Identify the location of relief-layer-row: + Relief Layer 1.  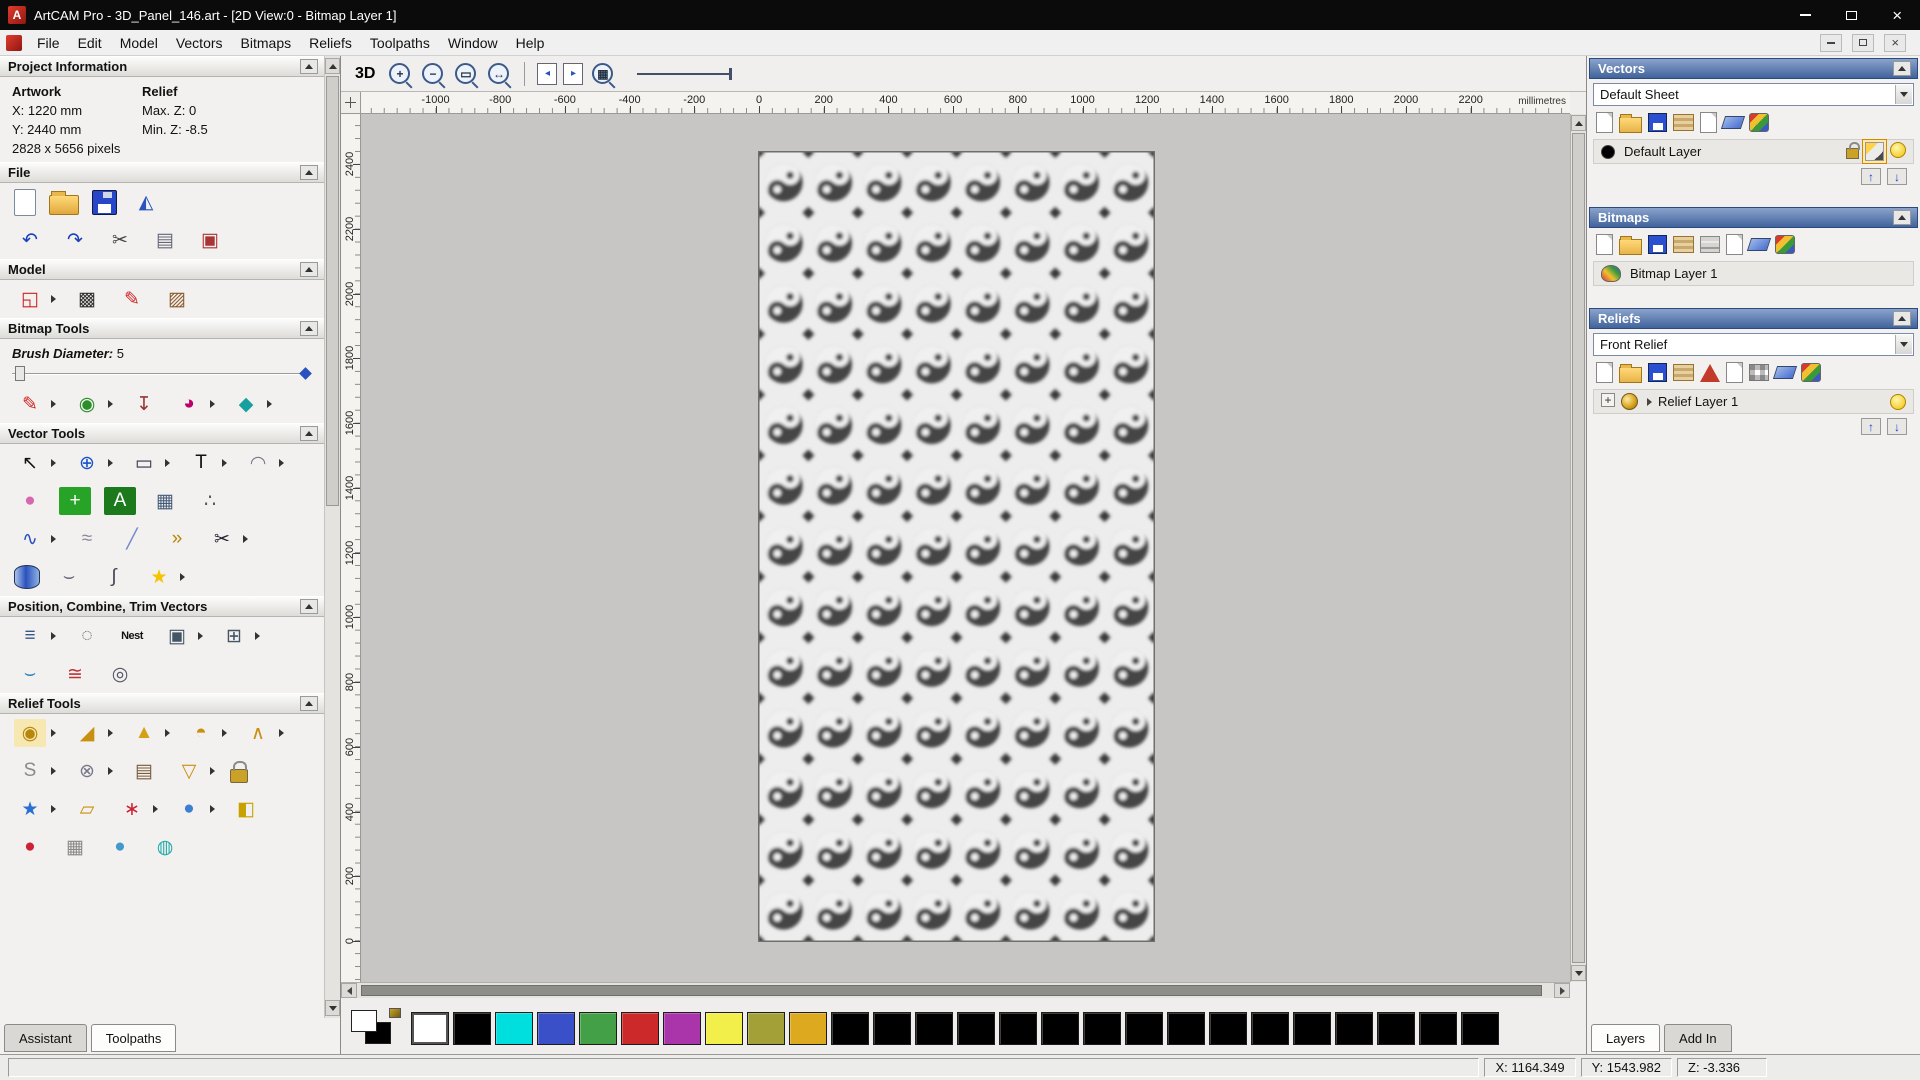
(1753, 401).